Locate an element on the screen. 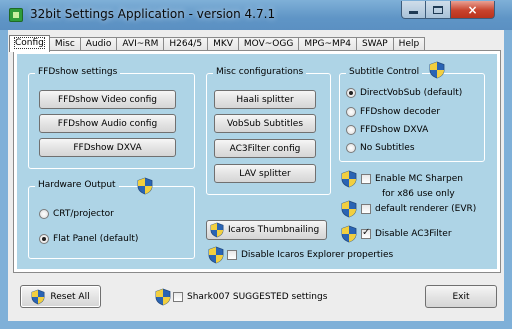 The height and width of the screenshot is (329, 512). close-icon: × is located at coordinates (472, 9).